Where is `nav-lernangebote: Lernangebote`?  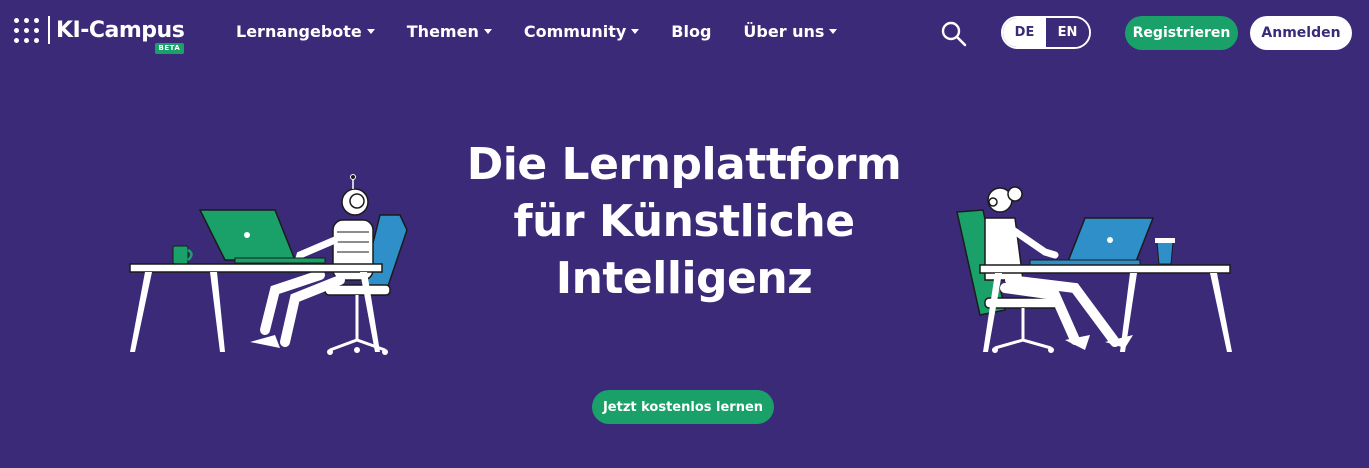 nav-lernangebote: Lernangebote is located at coordinates (305, 31).